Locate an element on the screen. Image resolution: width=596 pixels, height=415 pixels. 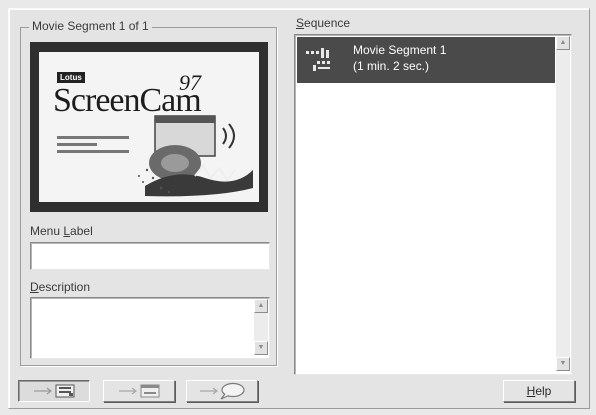
segment-balloon-icon is located at coordinates (222, 391).